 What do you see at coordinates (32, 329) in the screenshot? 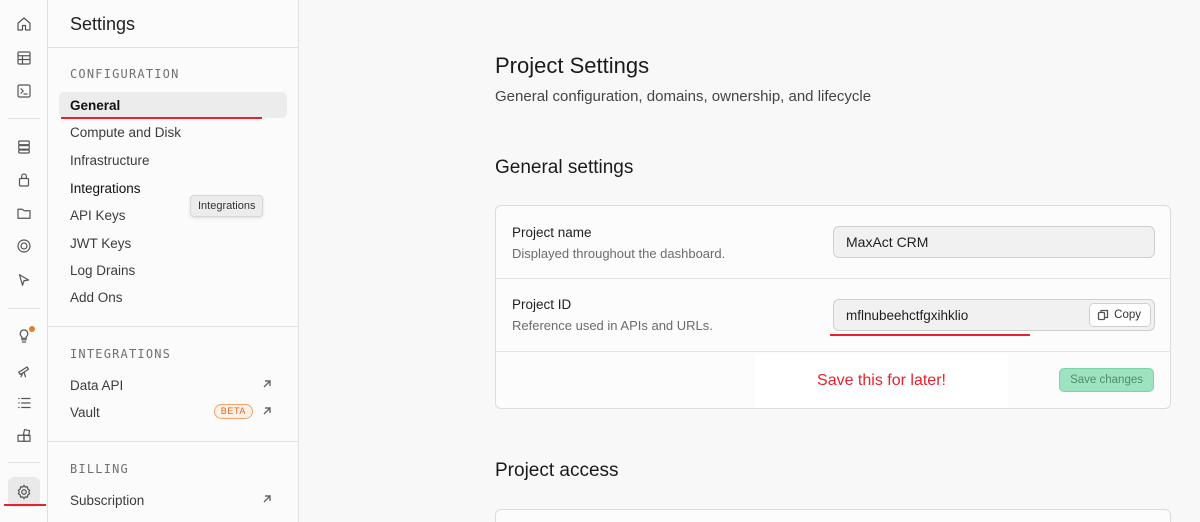
I see `notification-dot` at bounding box center [32, 329].